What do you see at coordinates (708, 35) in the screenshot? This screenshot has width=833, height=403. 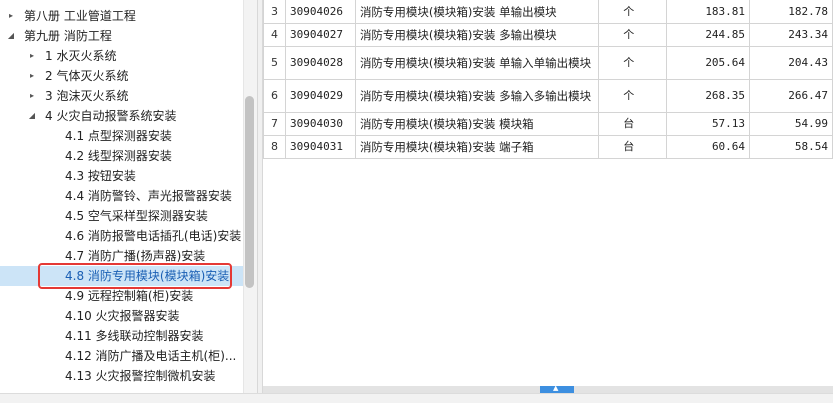 I see `quota-price-1: 244.85` at bounding box center [708, 35].